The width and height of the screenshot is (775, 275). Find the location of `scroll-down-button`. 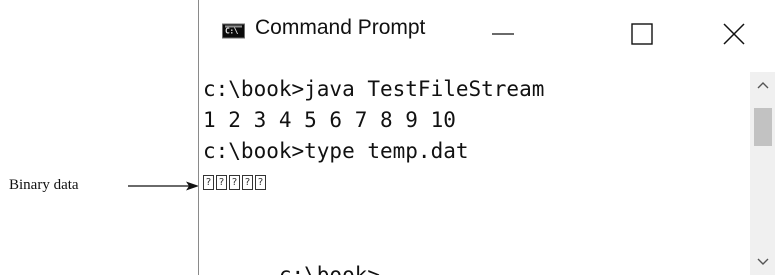

scroll-down-button is located at coordinates (762, 262).